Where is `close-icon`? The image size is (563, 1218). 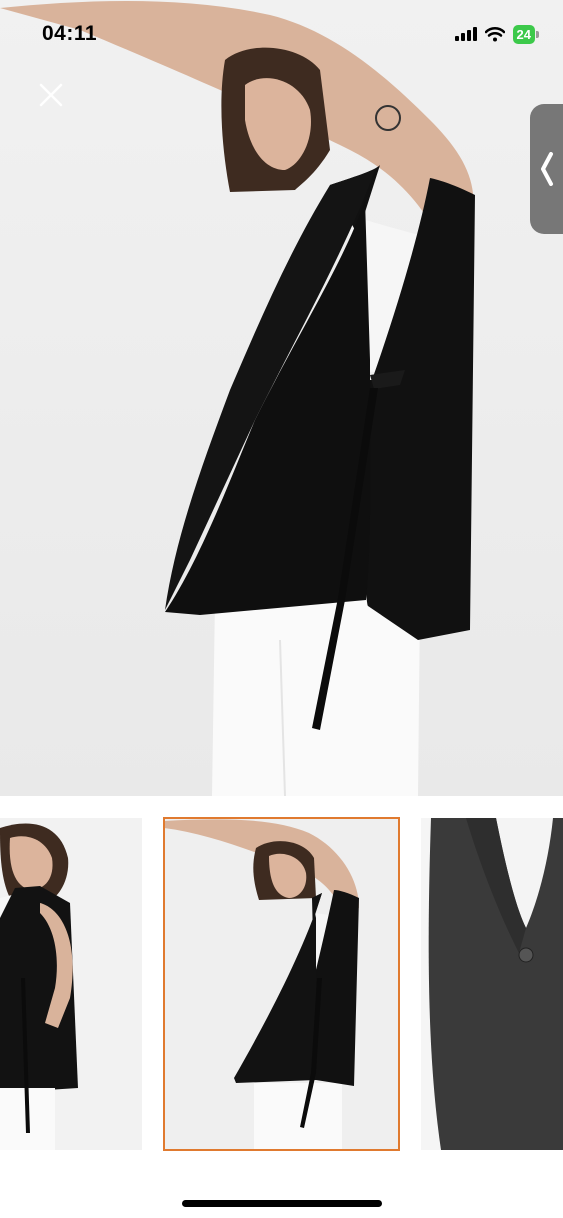
close-icon is located at coordinates (51, 95).